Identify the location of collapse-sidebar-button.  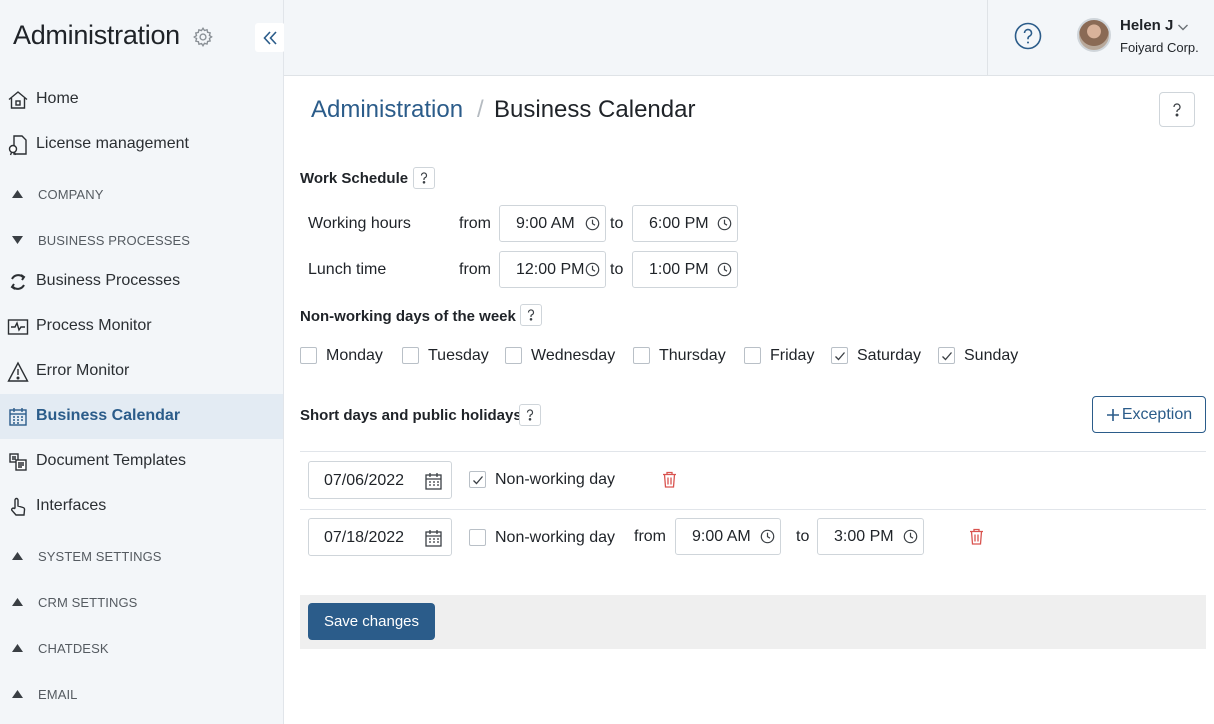
(270, 37).